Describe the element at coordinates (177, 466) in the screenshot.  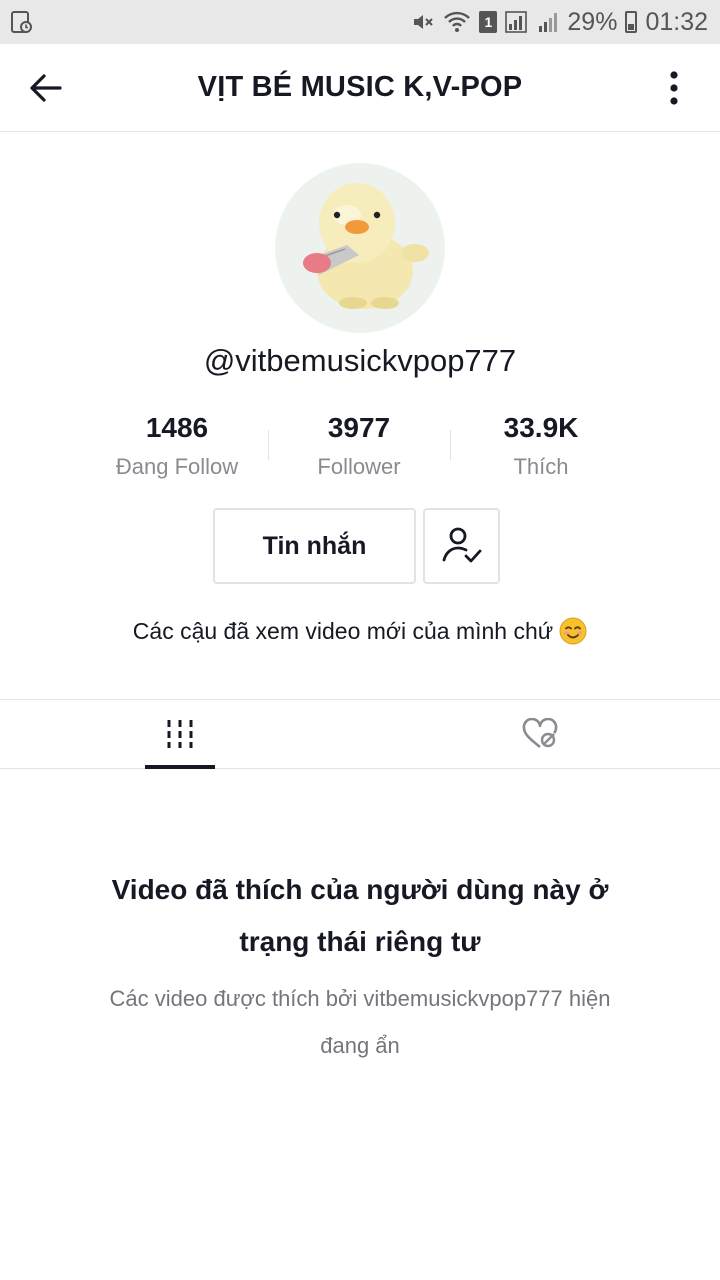
I see `stat-label: Đang Follow` at that location.